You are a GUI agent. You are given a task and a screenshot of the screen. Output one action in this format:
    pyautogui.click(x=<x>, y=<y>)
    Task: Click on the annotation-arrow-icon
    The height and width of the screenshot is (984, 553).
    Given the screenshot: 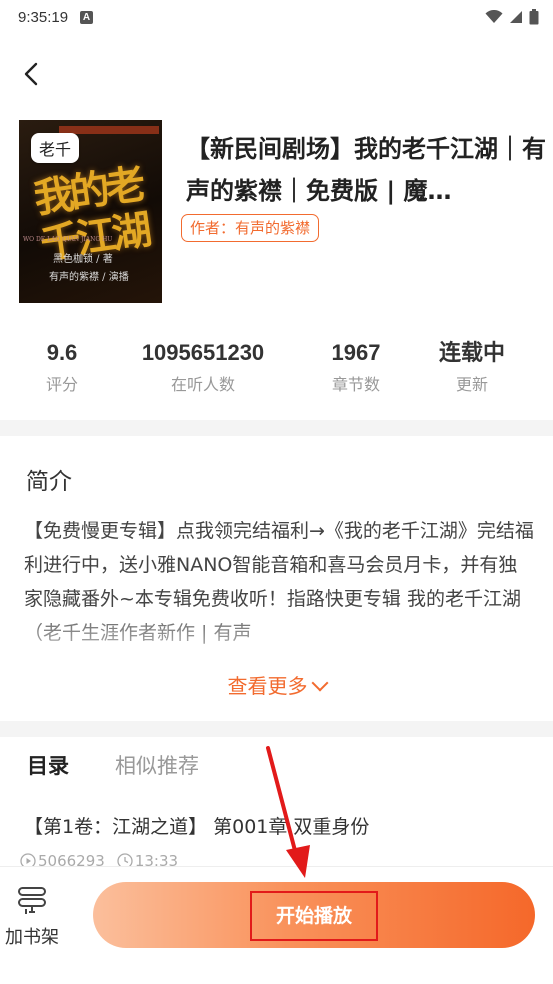 What is the action you would take?
    pyautogui.click(x=288, y=812)
    